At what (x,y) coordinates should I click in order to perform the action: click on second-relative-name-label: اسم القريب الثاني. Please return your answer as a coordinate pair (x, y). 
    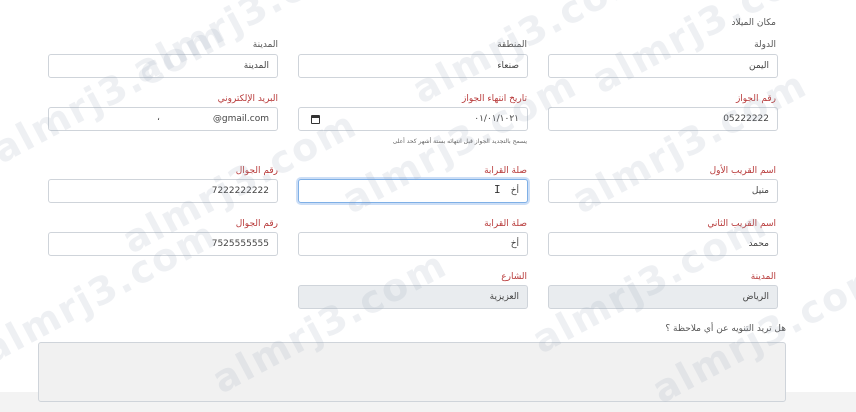
    Looking at the image, I should click on (741, 224).